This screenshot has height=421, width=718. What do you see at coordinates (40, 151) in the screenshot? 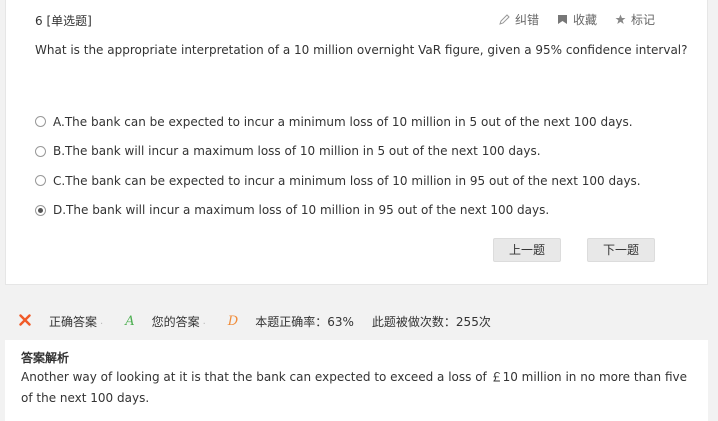
I see `radio-b` at bounding box center [40, 151].